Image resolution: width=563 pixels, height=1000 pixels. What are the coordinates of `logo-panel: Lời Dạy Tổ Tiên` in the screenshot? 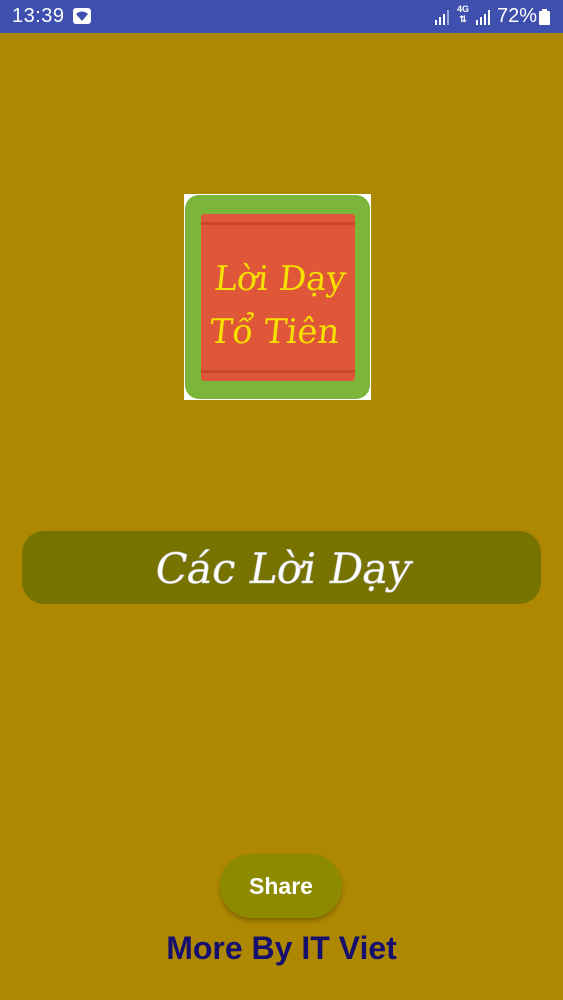 It's located at (278, 297).